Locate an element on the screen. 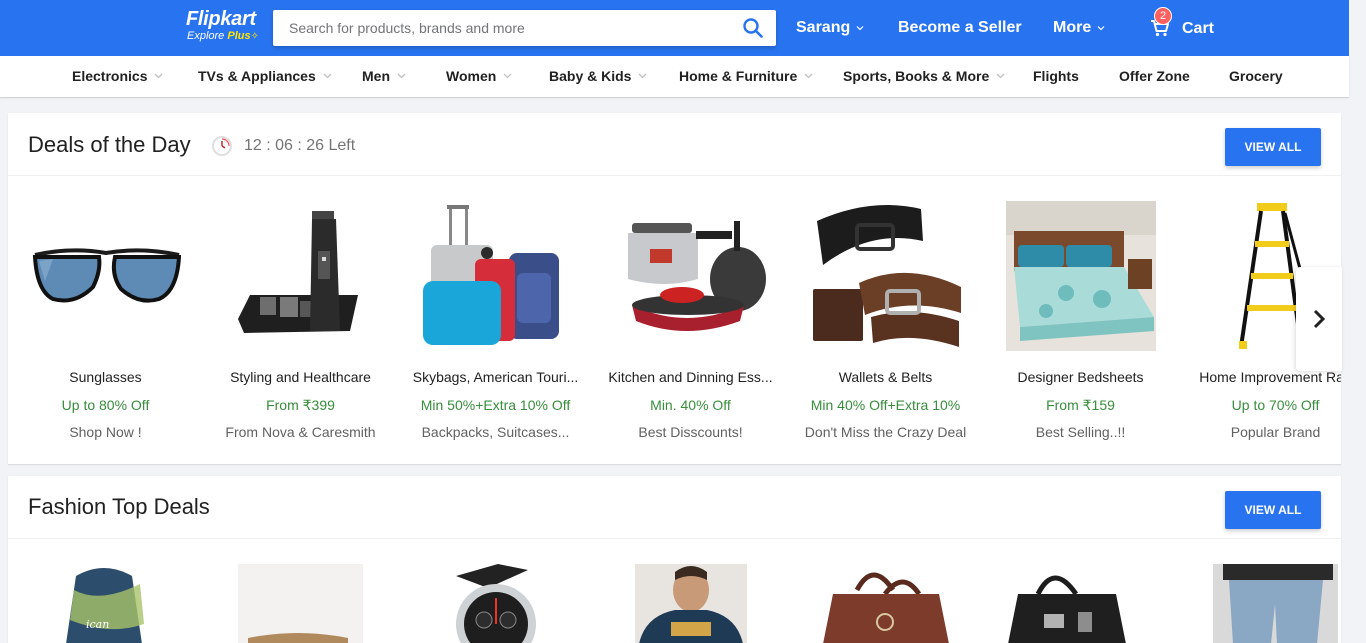 This screenshot has height=643, width=1366. deal-name: Sunglasses is located at coordinates (105, 377).